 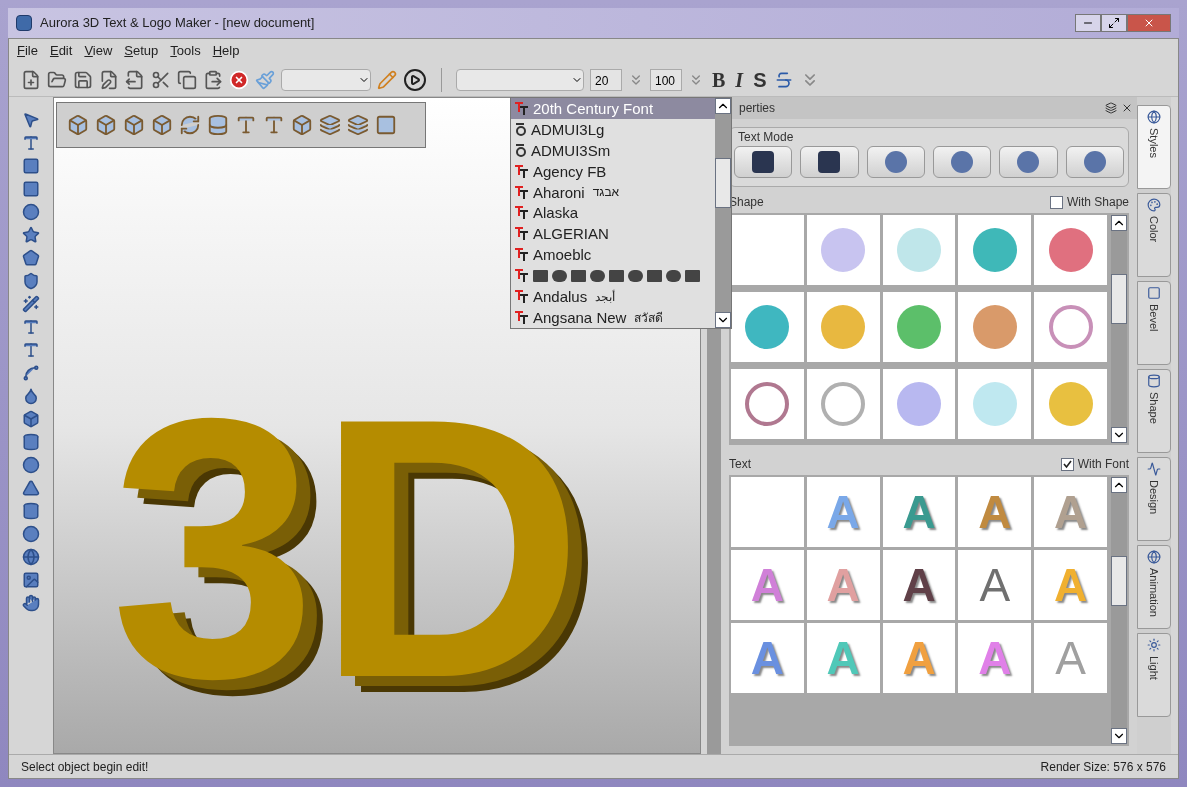 What do you see at coordinates (606, 79) in the screenshot?
I see `font-size-field: 20` at bounding box center [606, 79].